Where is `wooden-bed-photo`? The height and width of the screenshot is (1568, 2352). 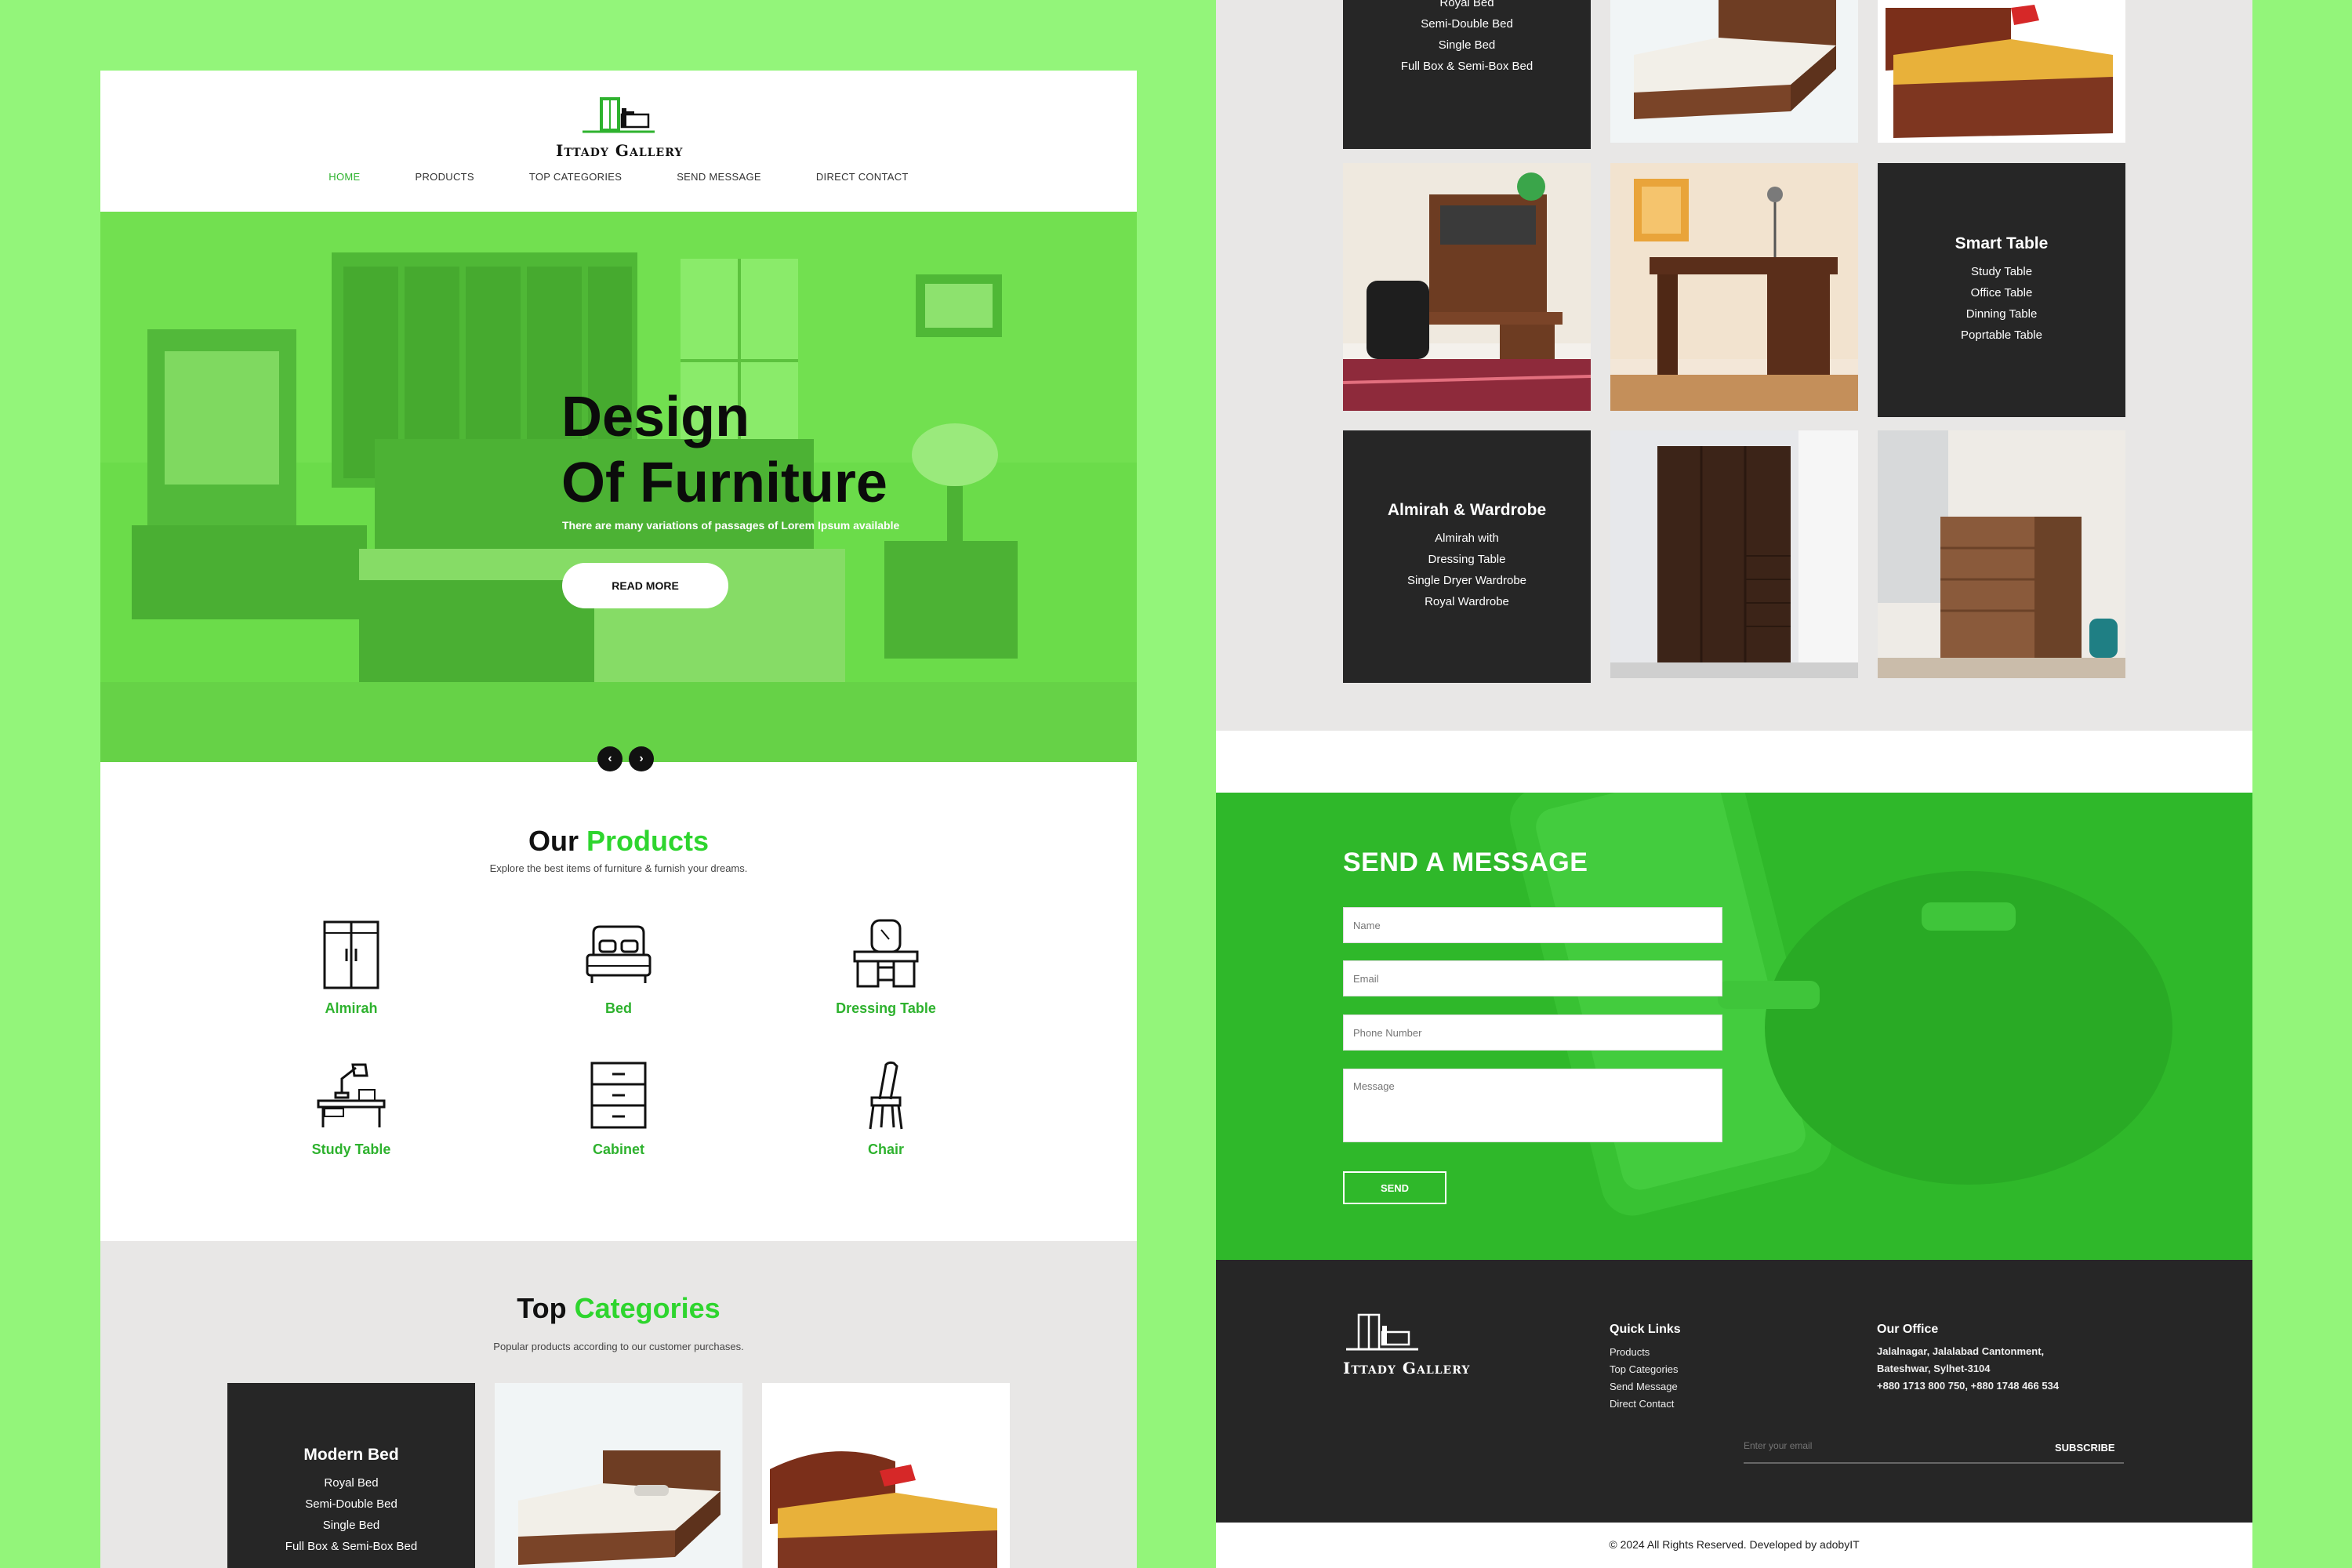 wooden-bed-photo is located at coordinates (619, 1507).